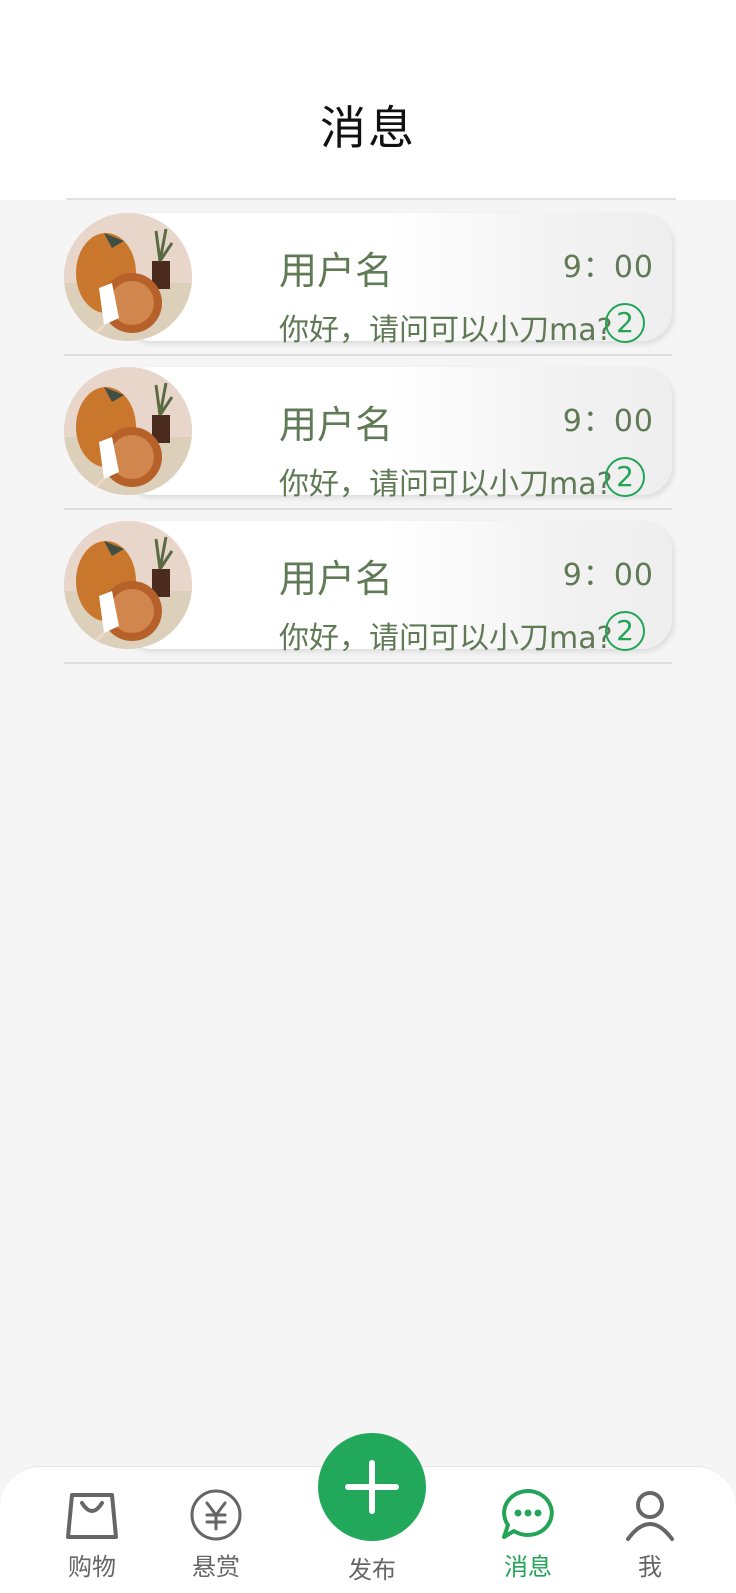 The height and width of the screenshot is (1593, 736). I want to click on tab-me: 我, so click(650, 1534).